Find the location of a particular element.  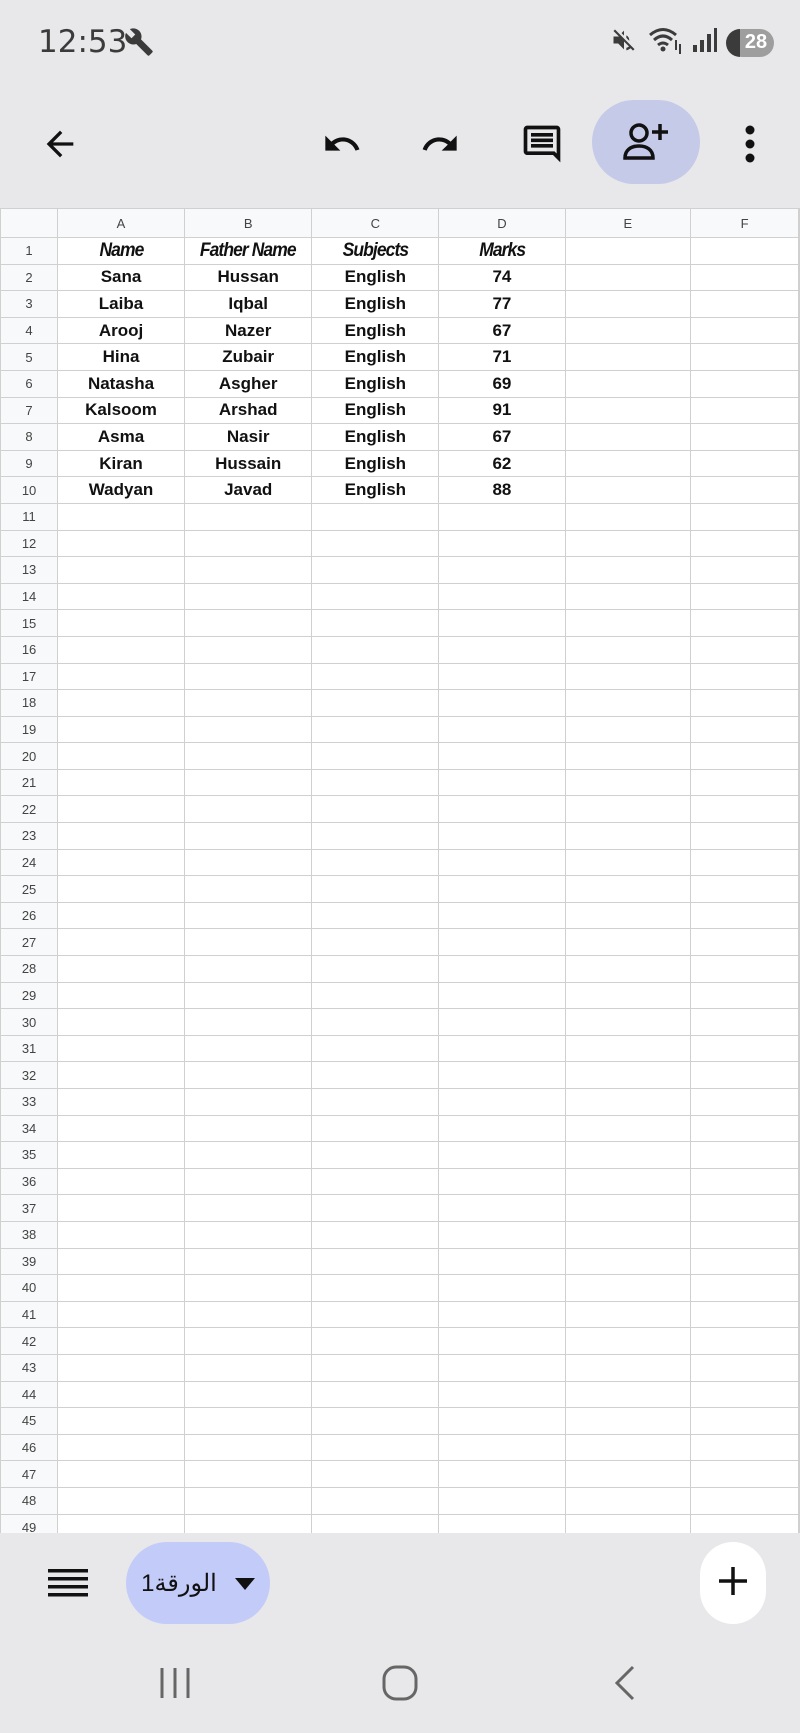

undo-icon is located at coordinates (342, 144).